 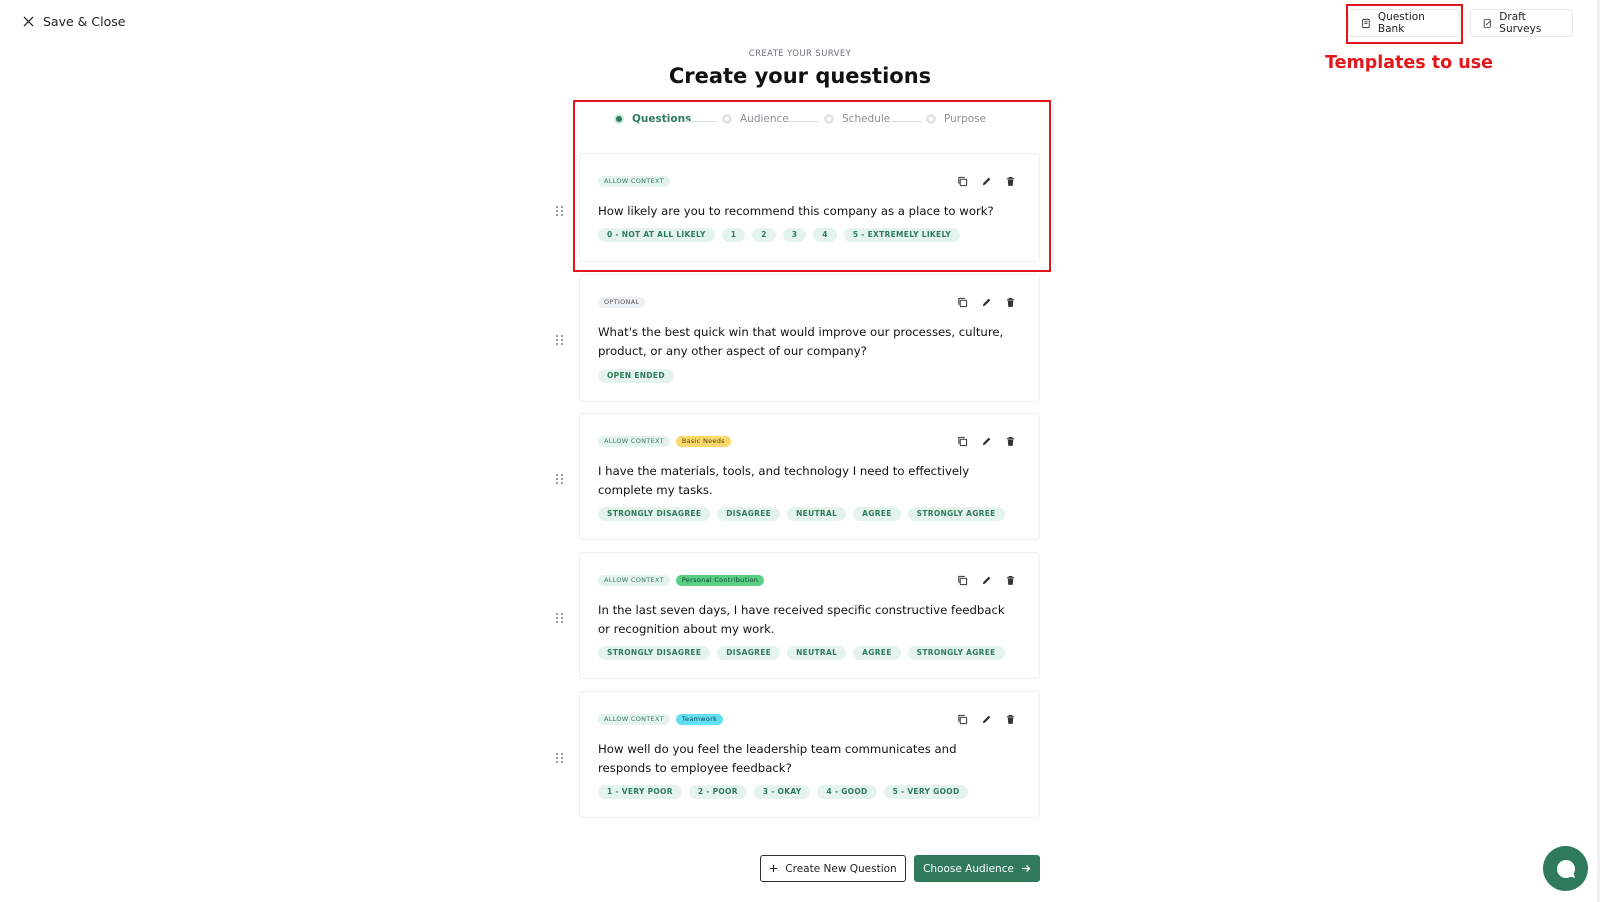 I want to click on close-icon, so click(x=28, y=21).